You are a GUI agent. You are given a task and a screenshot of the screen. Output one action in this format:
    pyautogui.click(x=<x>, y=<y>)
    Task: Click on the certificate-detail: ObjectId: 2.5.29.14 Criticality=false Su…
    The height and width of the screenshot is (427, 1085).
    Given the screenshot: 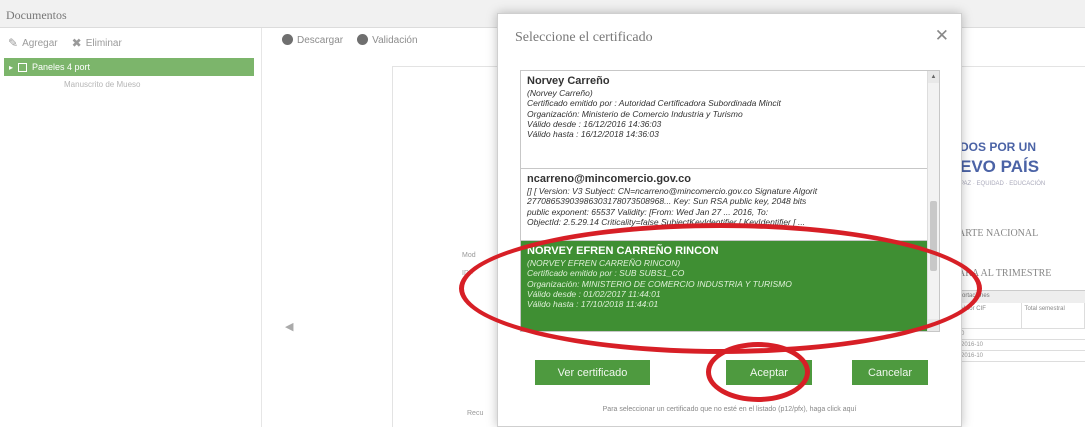 What is the action you would take?
    pyautogui.click(x=666, y=221)
    